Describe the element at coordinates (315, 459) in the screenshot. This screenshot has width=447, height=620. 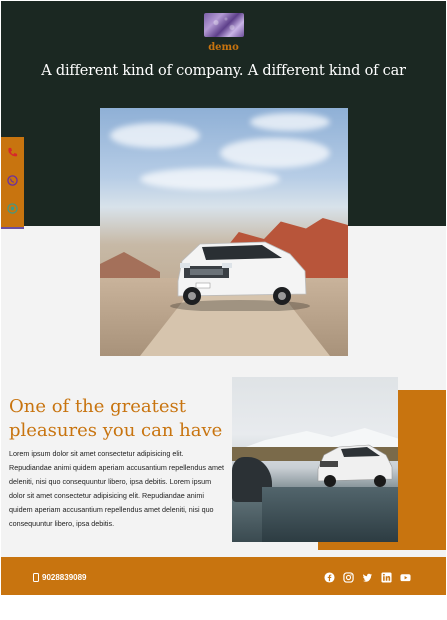
I see `feature-car-image` at that location.